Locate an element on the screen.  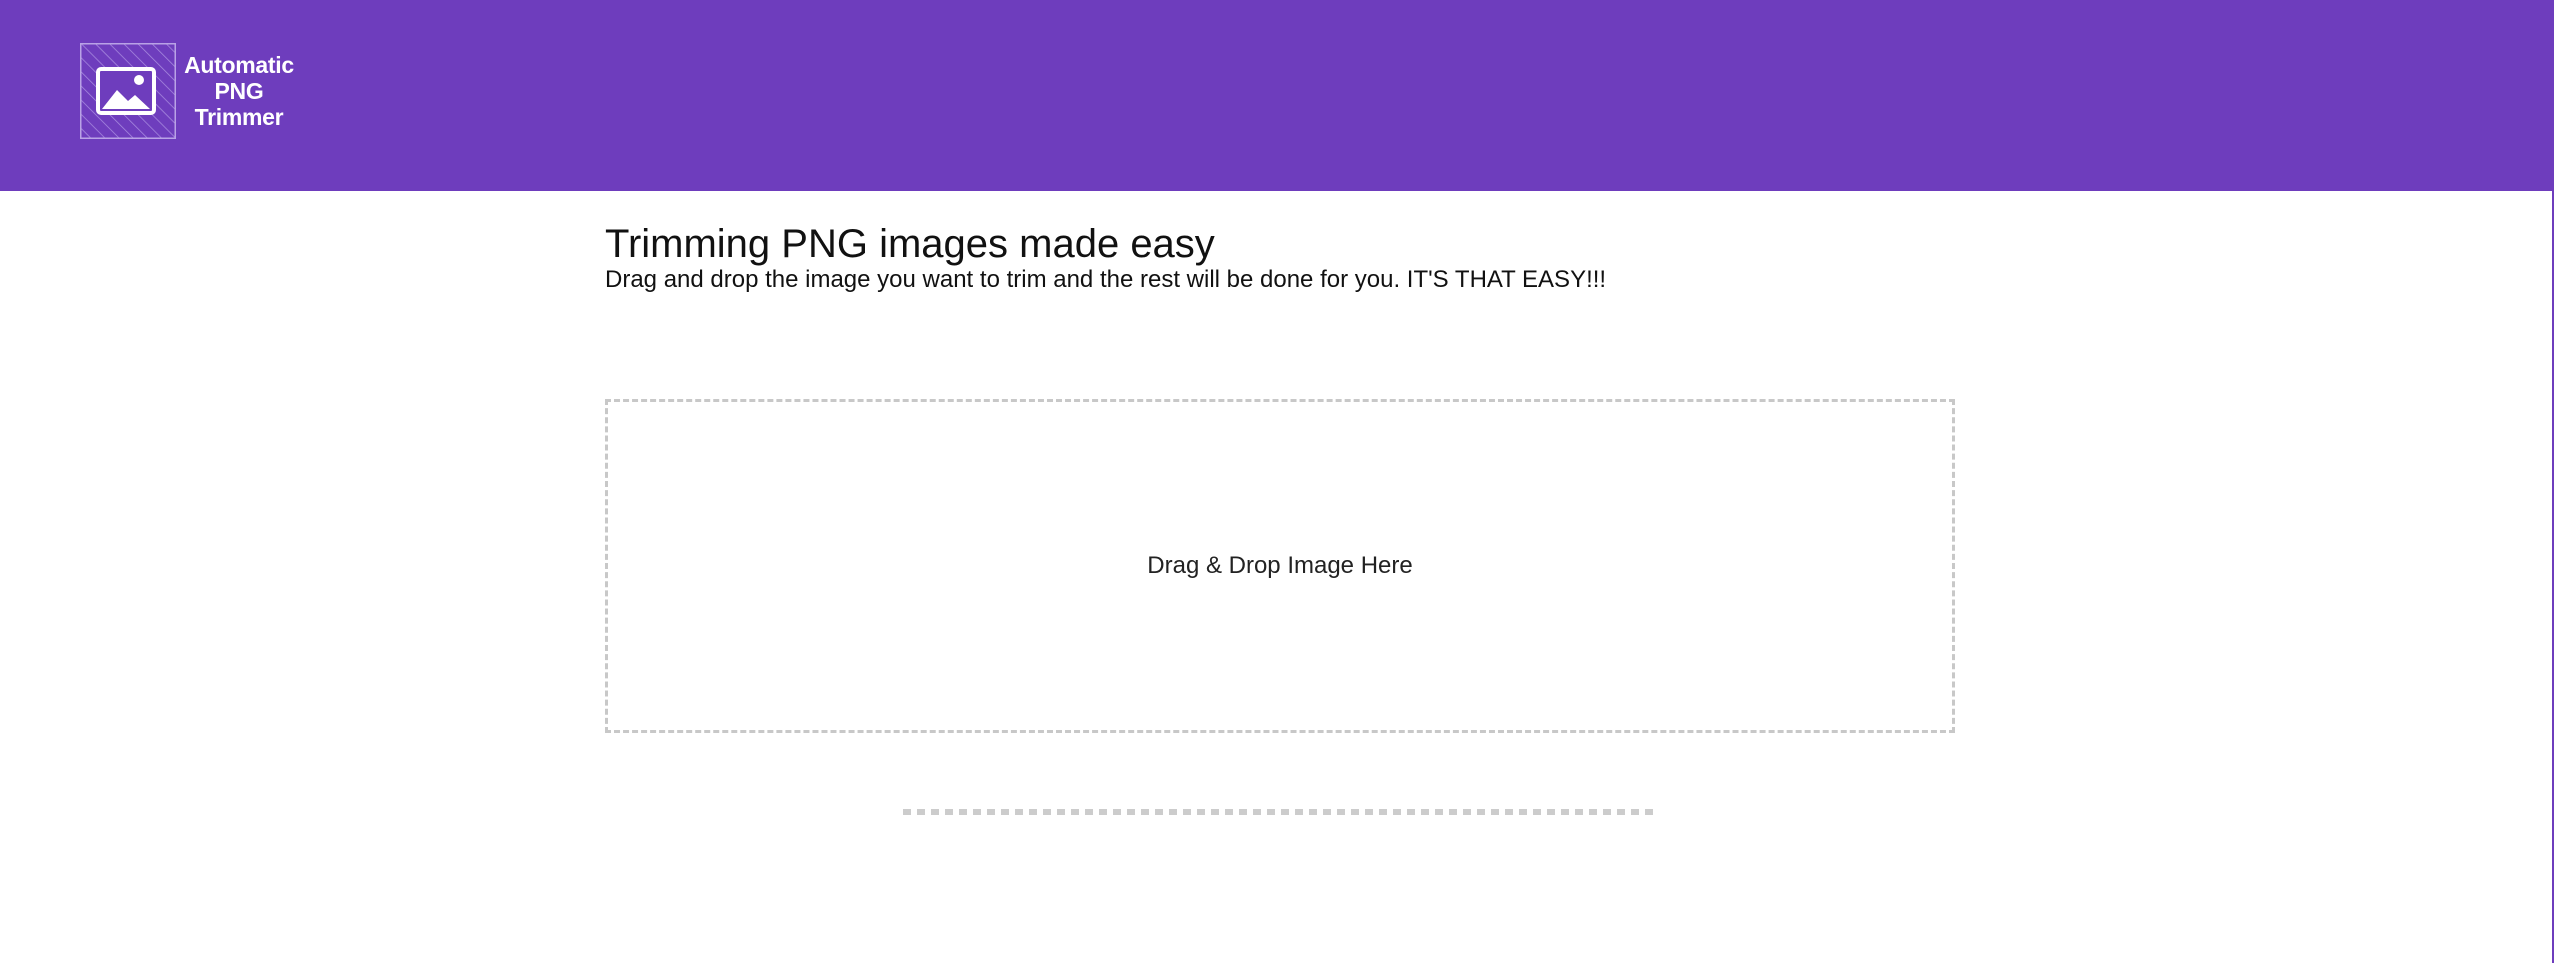
site-logo: Automatic PNG Trimmer is located at coordinates (189, 91).